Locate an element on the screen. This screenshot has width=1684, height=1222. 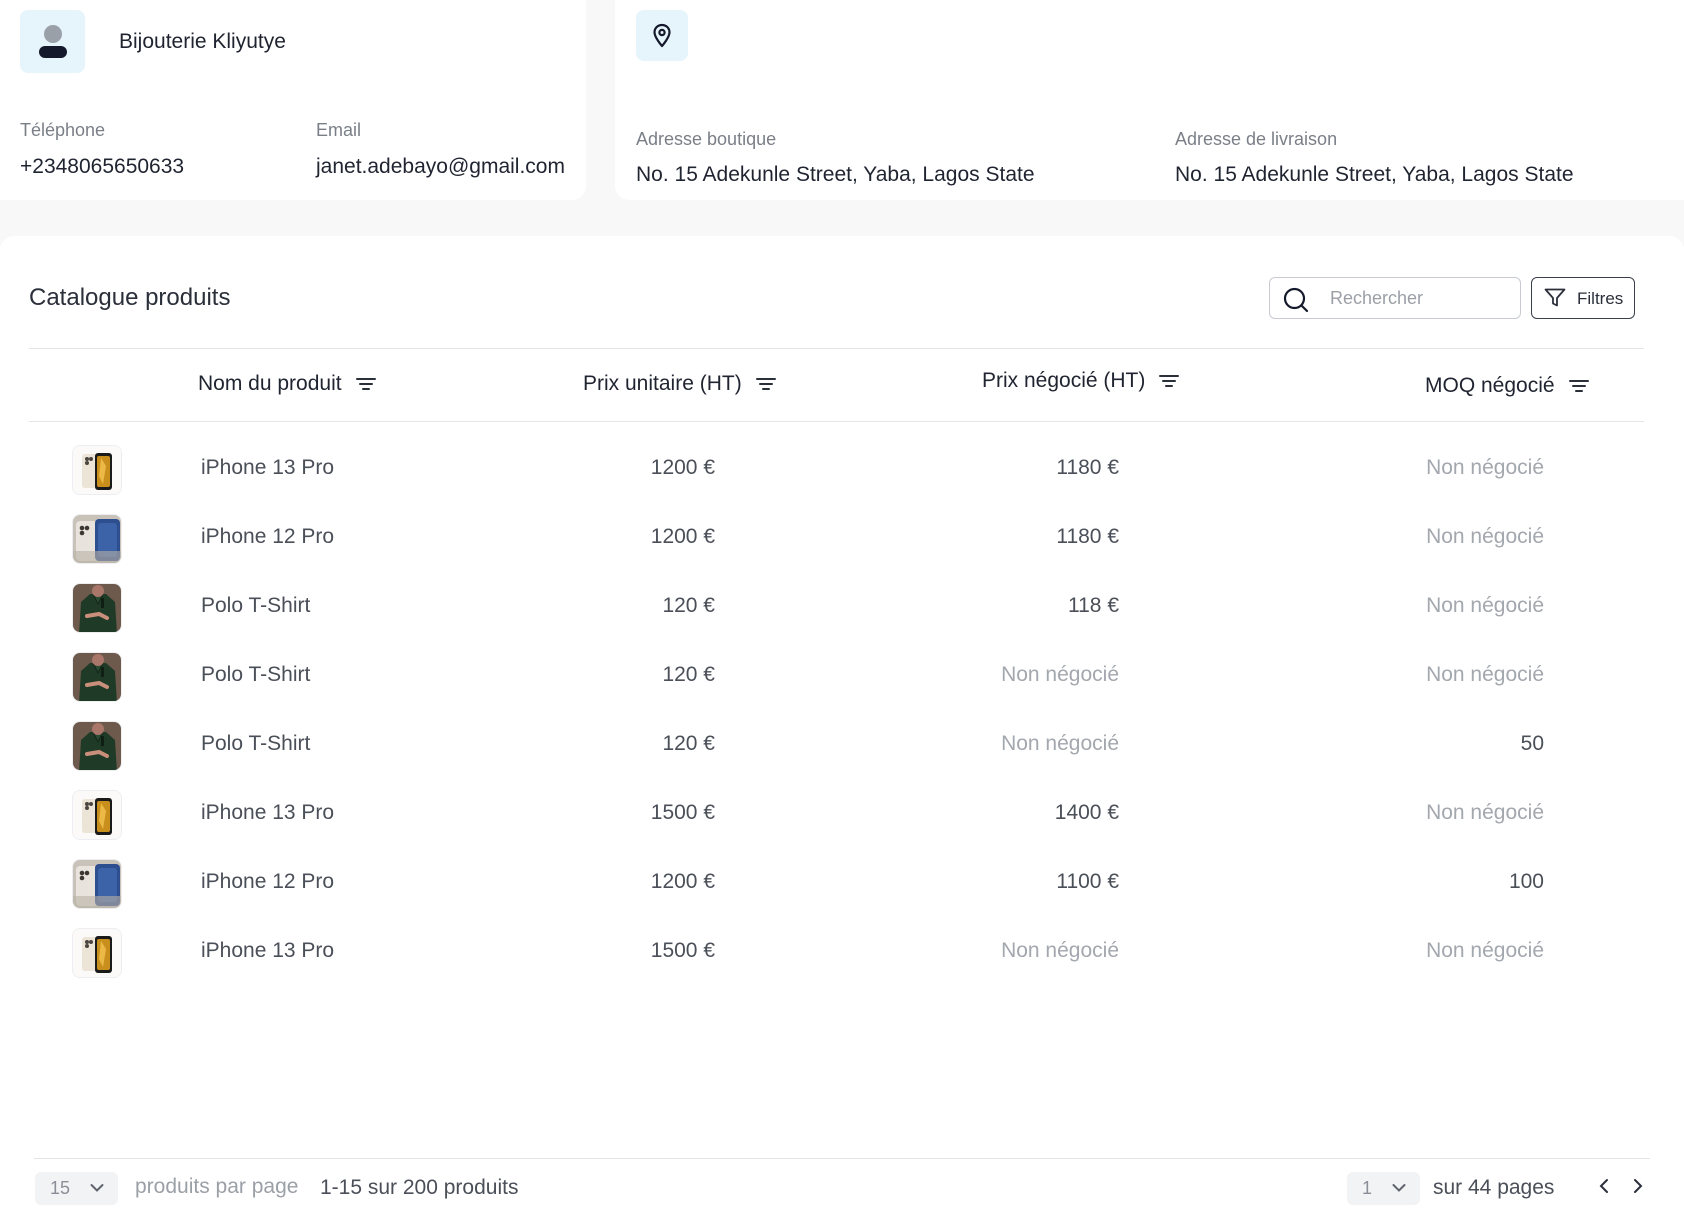
table-header-divider is located at coordinates (836, 421).